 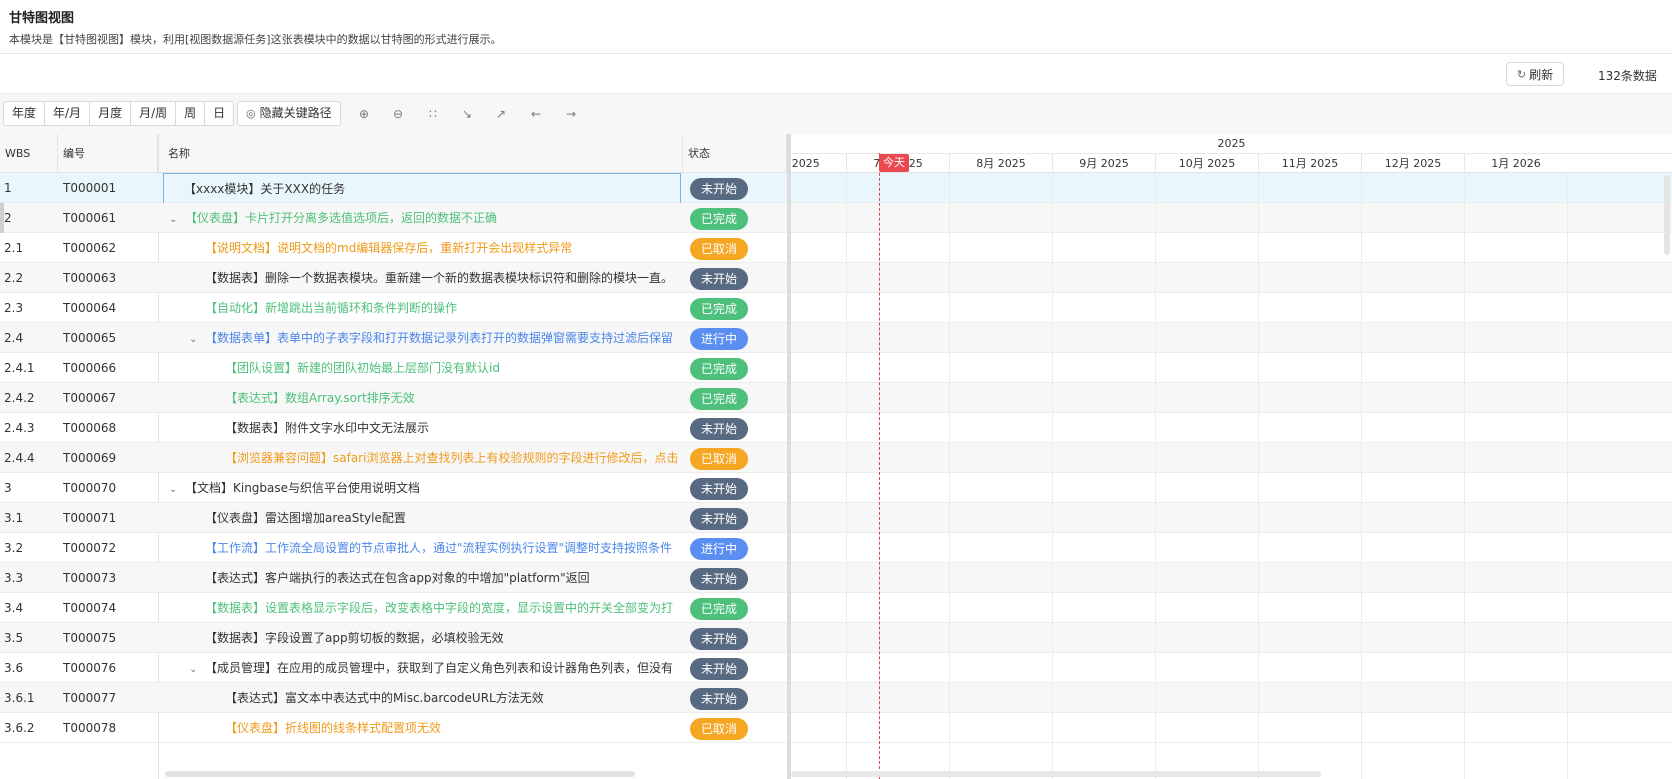 What do you see at coordinates (1056, 774) in the screenshot?
I see `chart-horizontal-scrollbar` at bounding box center [1056, 774].